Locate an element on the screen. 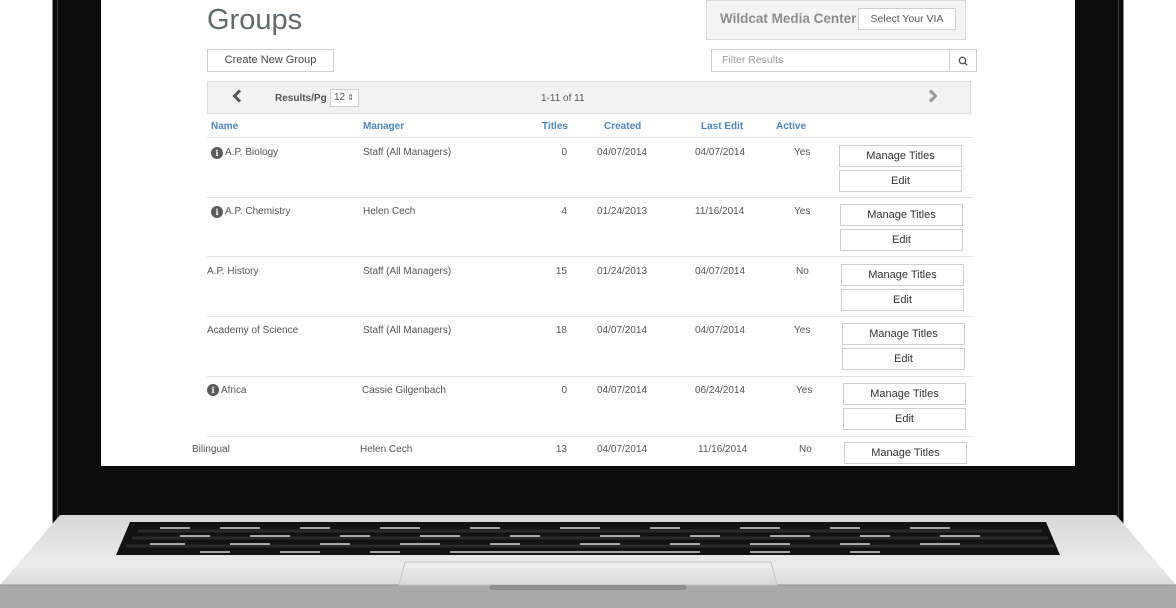 This screenshot has height=608, width=1176. group-titles: 18 is located at coordinates (561, 330).